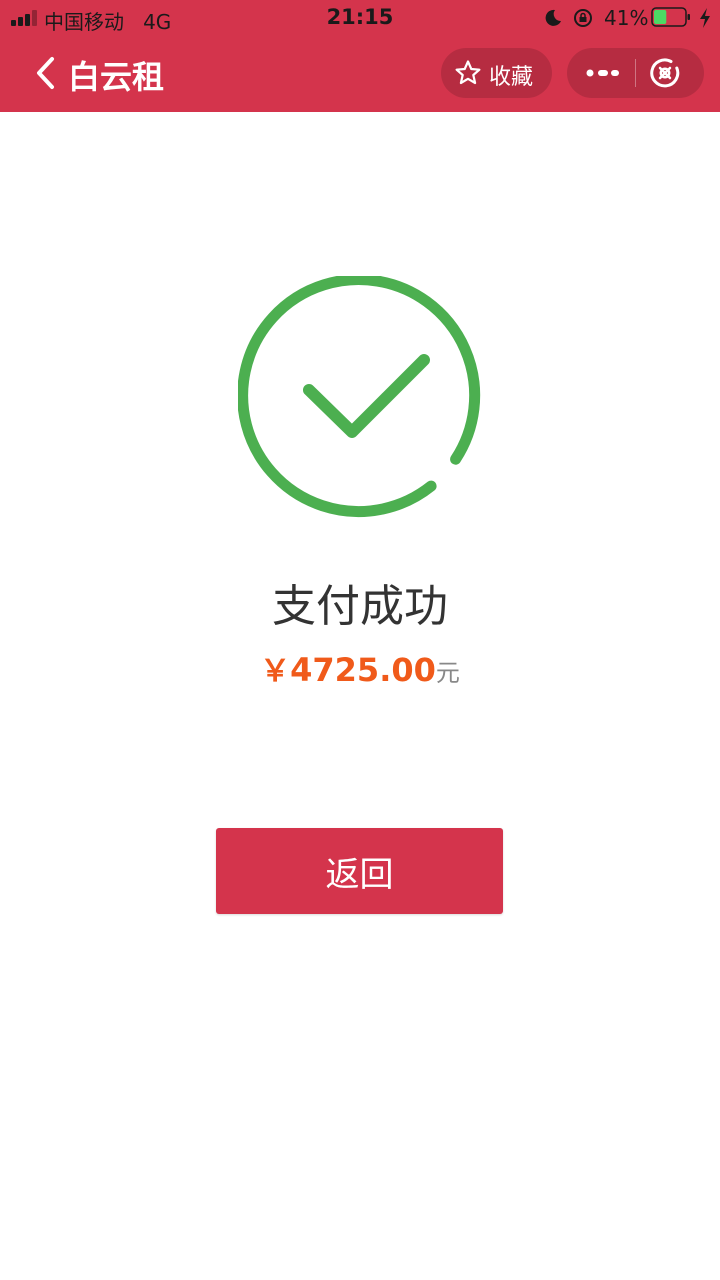 The width and height of the screenshot is (720, 1280). I want to click on orientation-lock-icon, so click(583, 18).